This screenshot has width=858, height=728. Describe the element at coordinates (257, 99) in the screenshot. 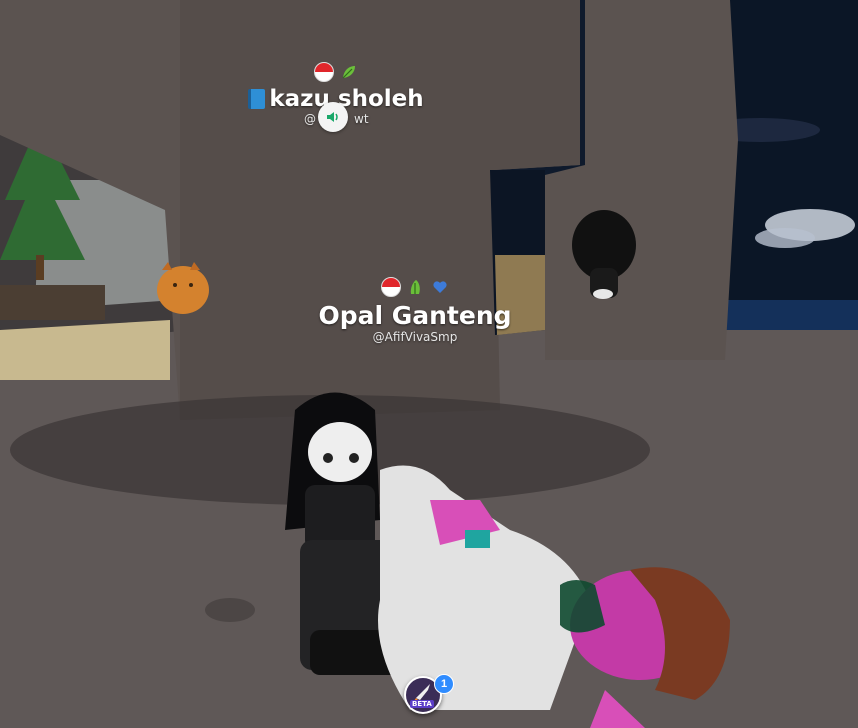

I see `book-icon` at that location.